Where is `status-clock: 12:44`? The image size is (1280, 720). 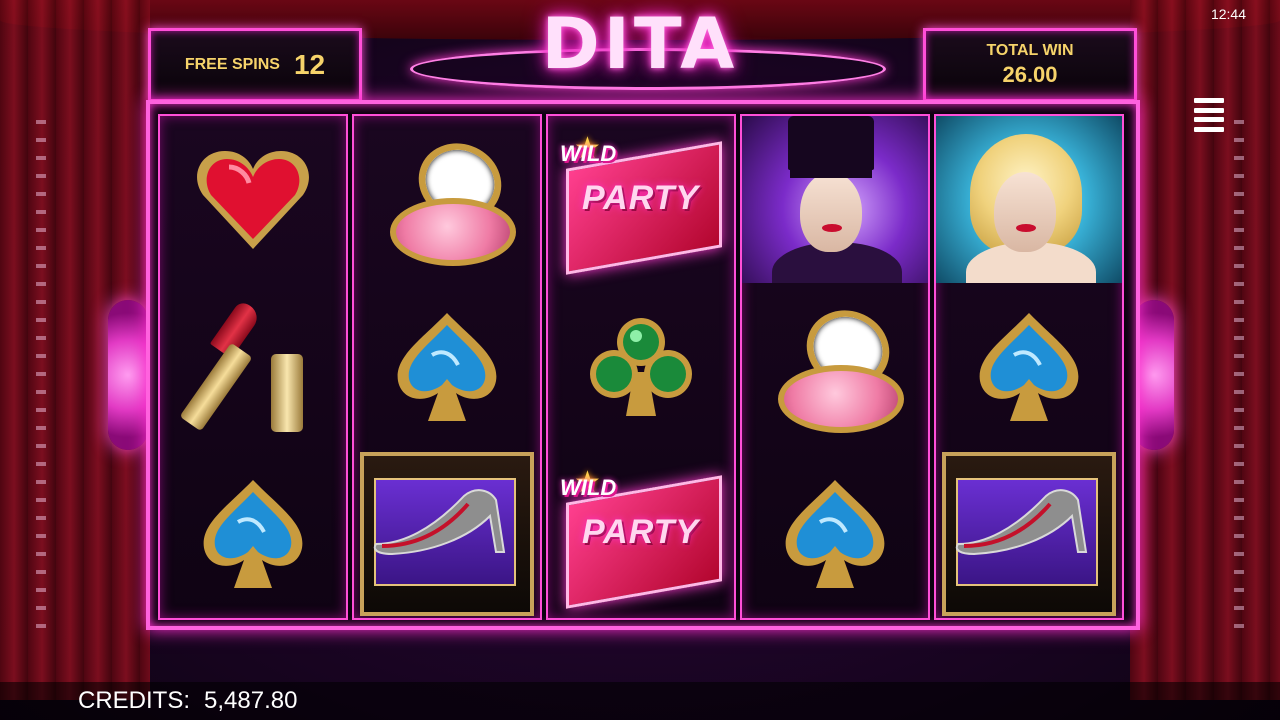
status-clock: 12:44 is located at coordinates (1228, 14).